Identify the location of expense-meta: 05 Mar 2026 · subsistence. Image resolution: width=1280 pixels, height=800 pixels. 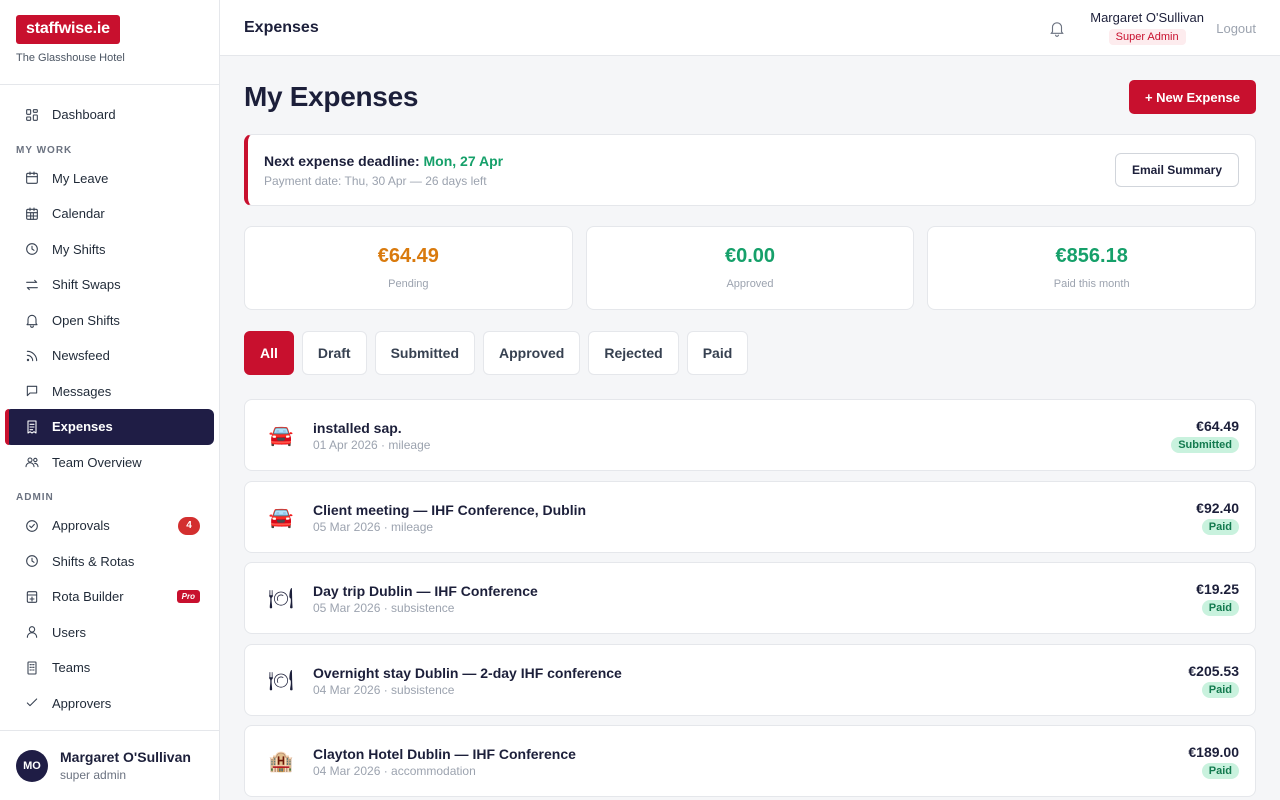
(384, 608).